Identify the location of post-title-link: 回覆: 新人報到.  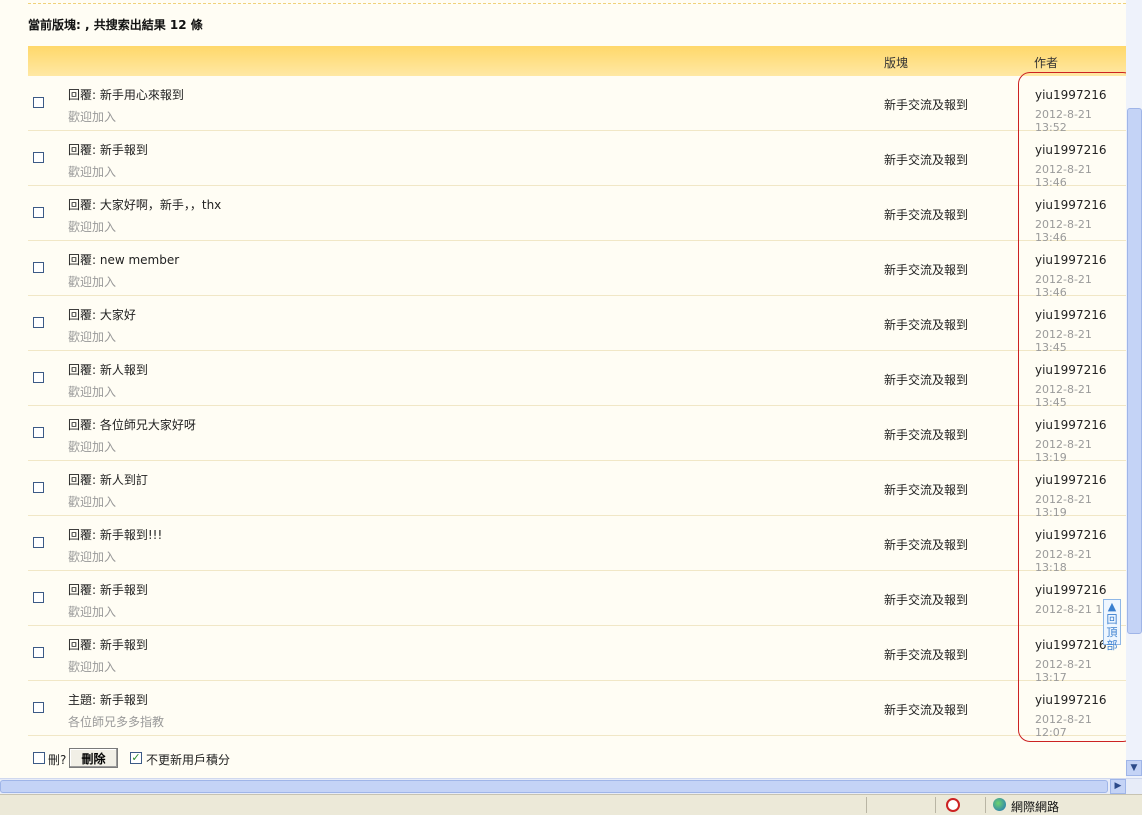
(108, 369).